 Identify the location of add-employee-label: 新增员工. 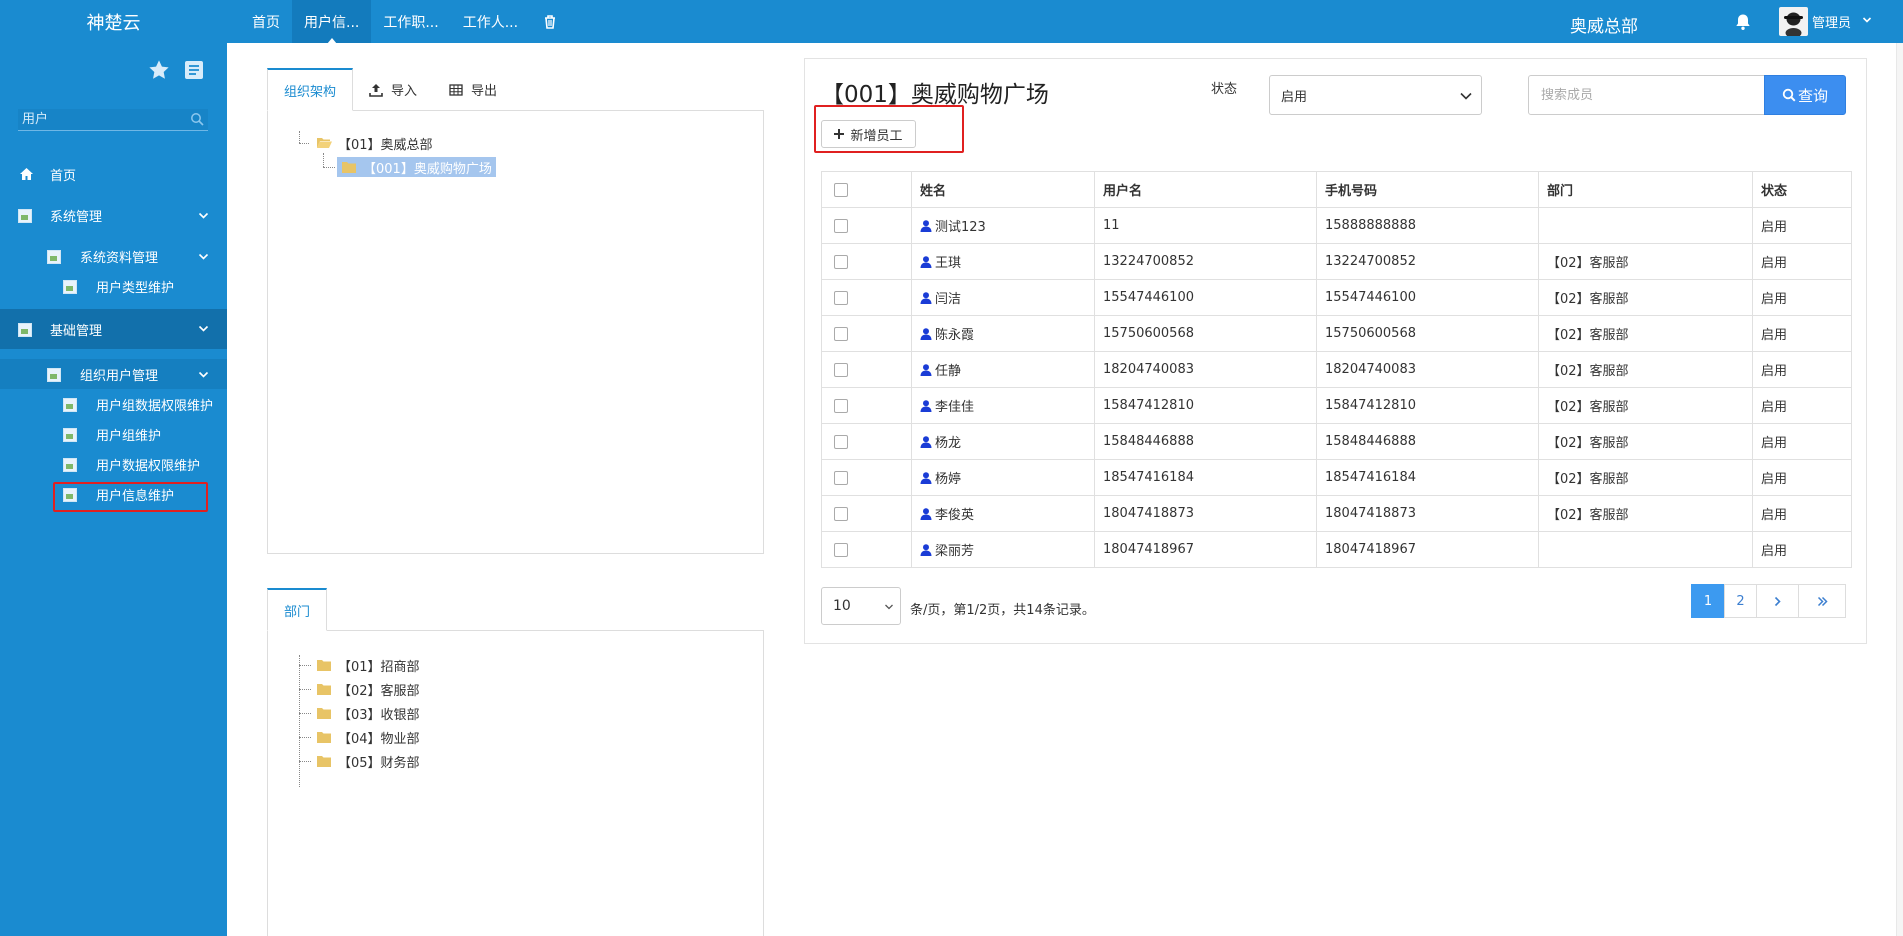
(876, 136).